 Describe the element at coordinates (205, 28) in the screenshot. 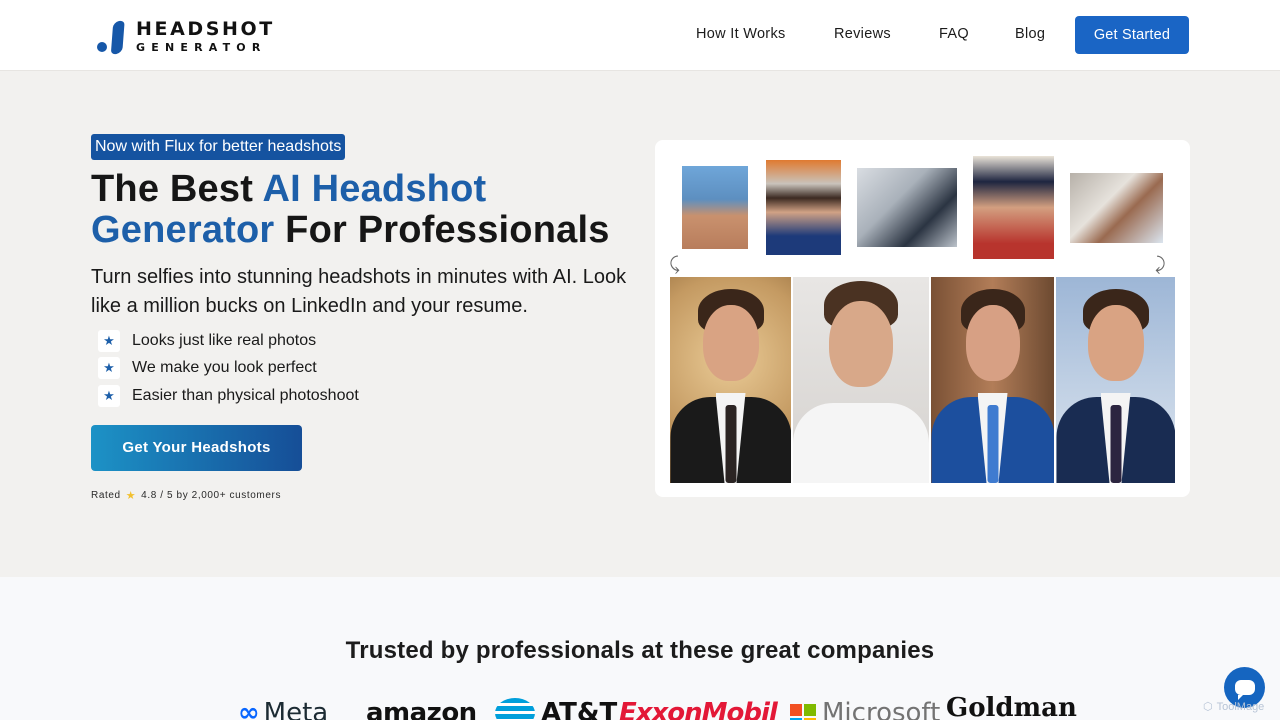

I see `logo-text-top: HEADSHOT` at that location.